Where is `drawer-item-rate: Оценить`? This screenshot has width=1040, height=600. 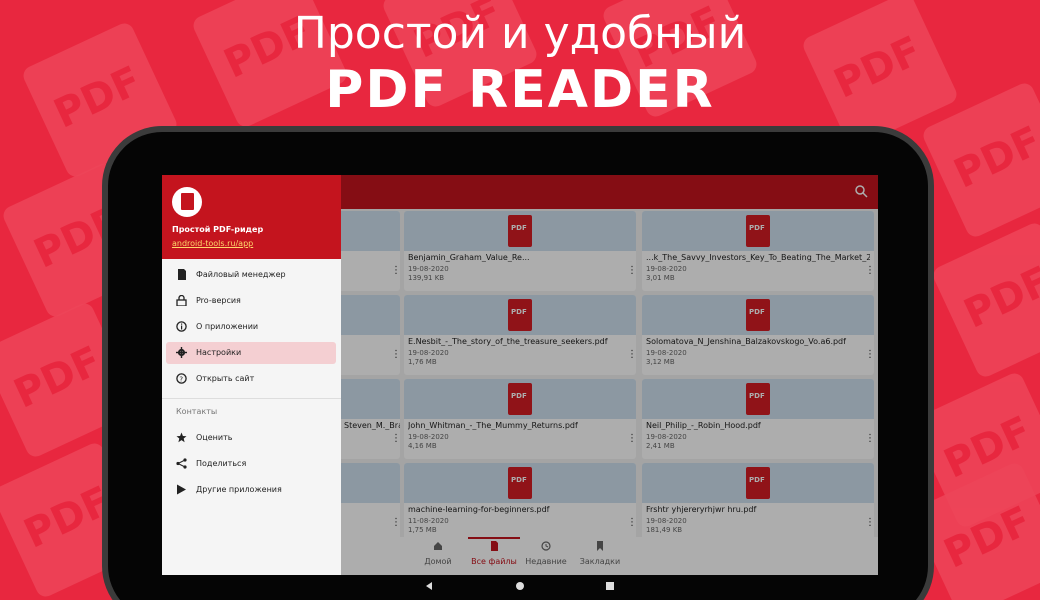 drawer-item-rate: Оценить is located at coordinates (251, 438).